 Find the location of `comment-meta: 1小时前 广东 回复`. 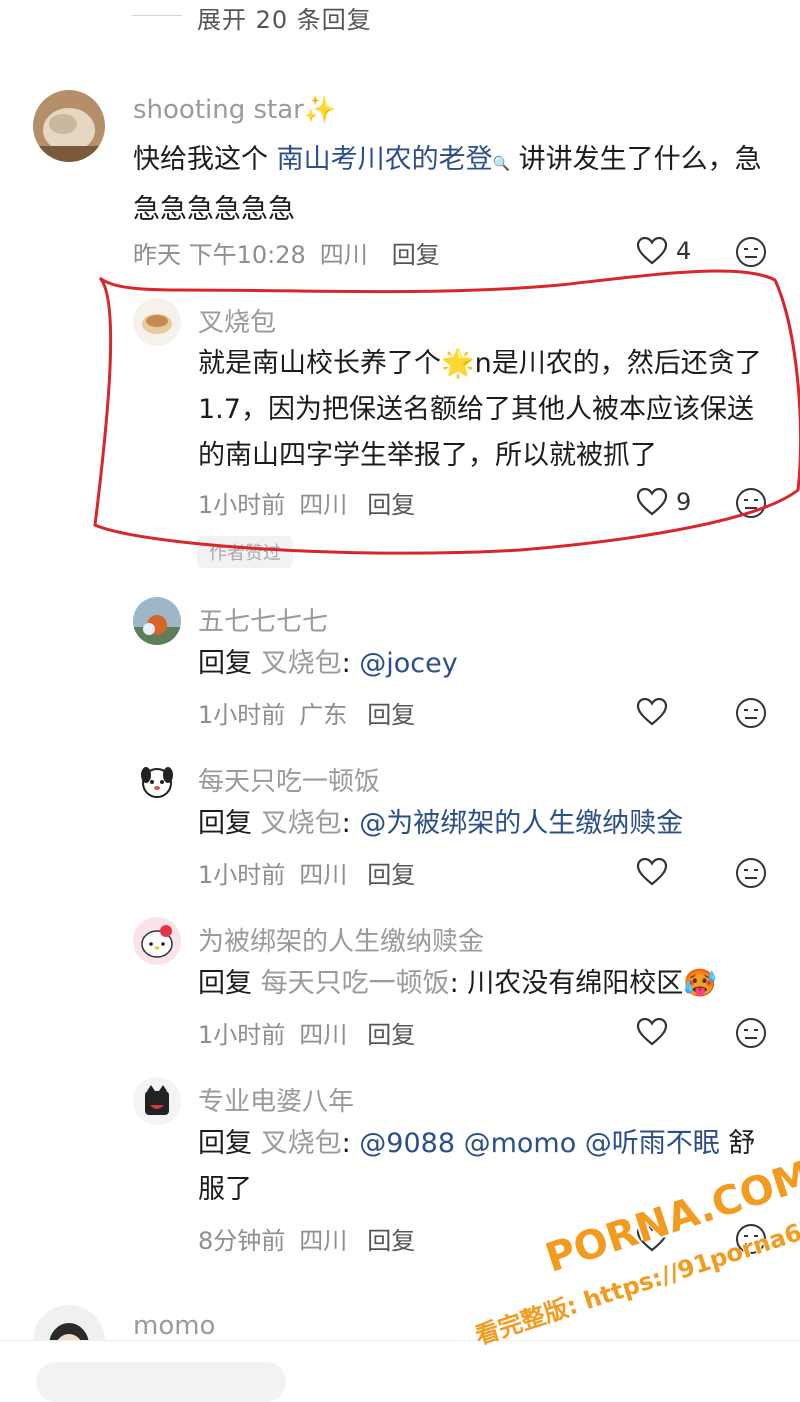

comment-meta: 1小时前 广东 回复 is located at coordinates (306, 712).